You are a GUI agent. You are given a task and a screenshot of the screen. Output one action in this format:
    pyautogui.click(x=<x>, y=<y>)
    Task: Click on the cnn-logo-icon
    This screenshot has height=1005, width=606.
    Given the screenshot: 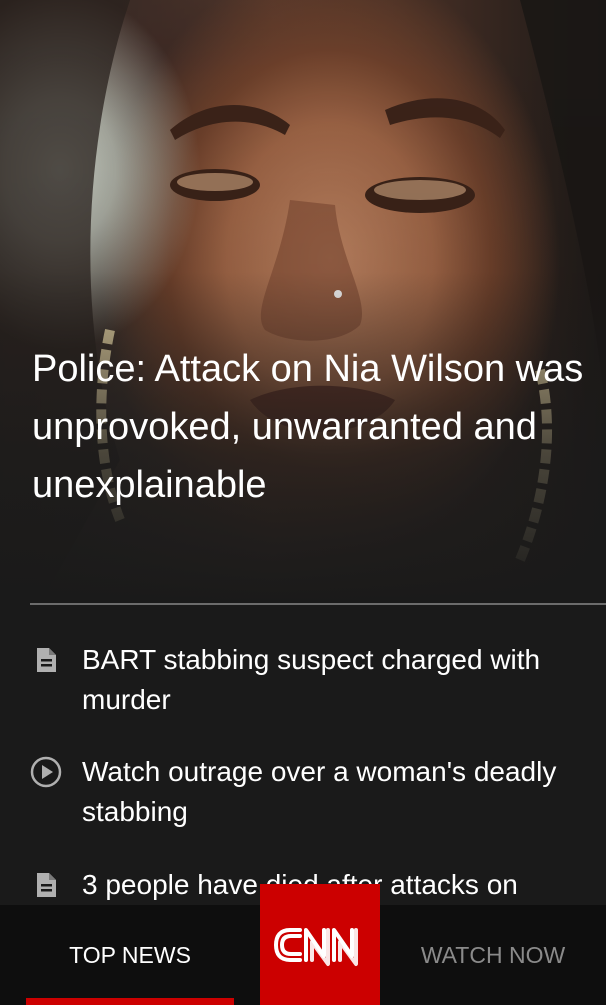 What is the action you would take?
    pyautogui.click(x=316, y=946)
    